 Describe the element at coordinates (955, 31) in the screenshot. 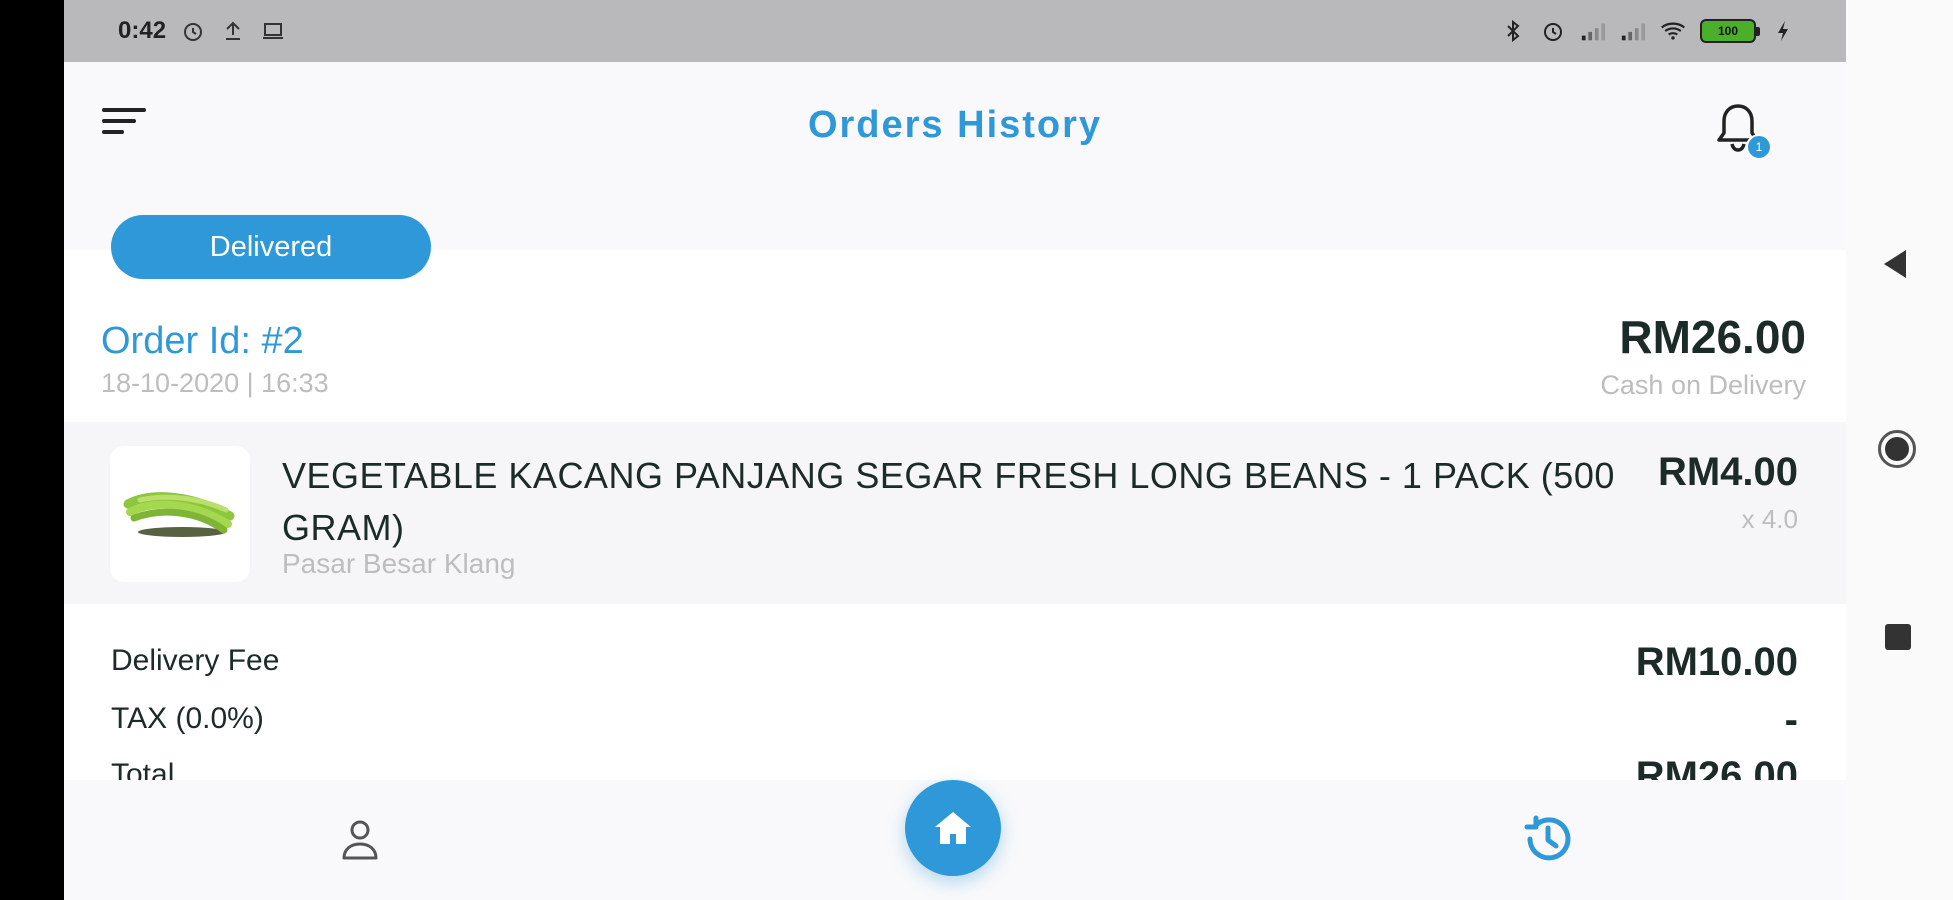

I see `status-bar: 0:42 100` at that location.